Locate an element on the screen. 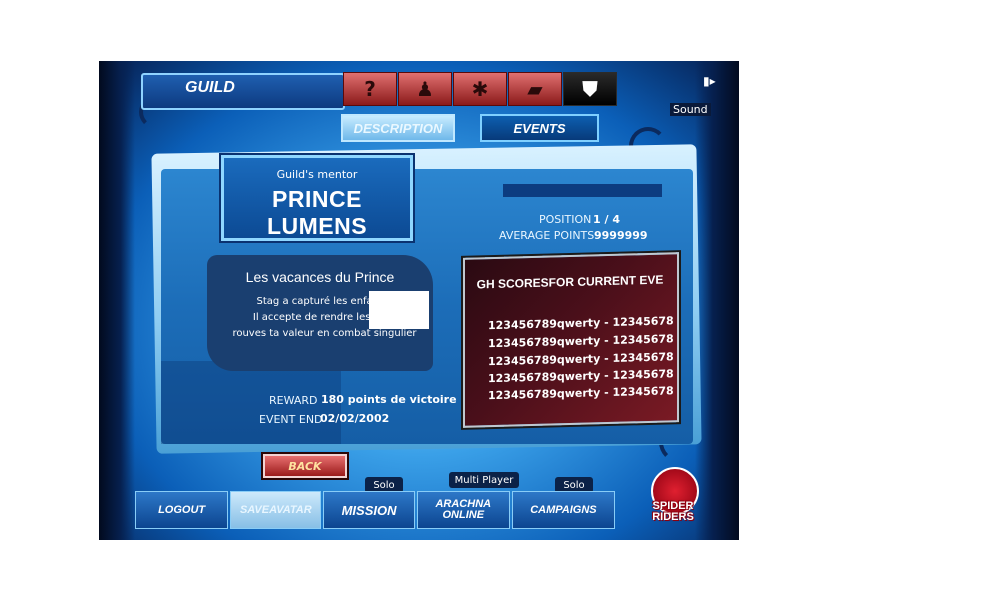  question-icon: ? is located at coordinates (370, 89).